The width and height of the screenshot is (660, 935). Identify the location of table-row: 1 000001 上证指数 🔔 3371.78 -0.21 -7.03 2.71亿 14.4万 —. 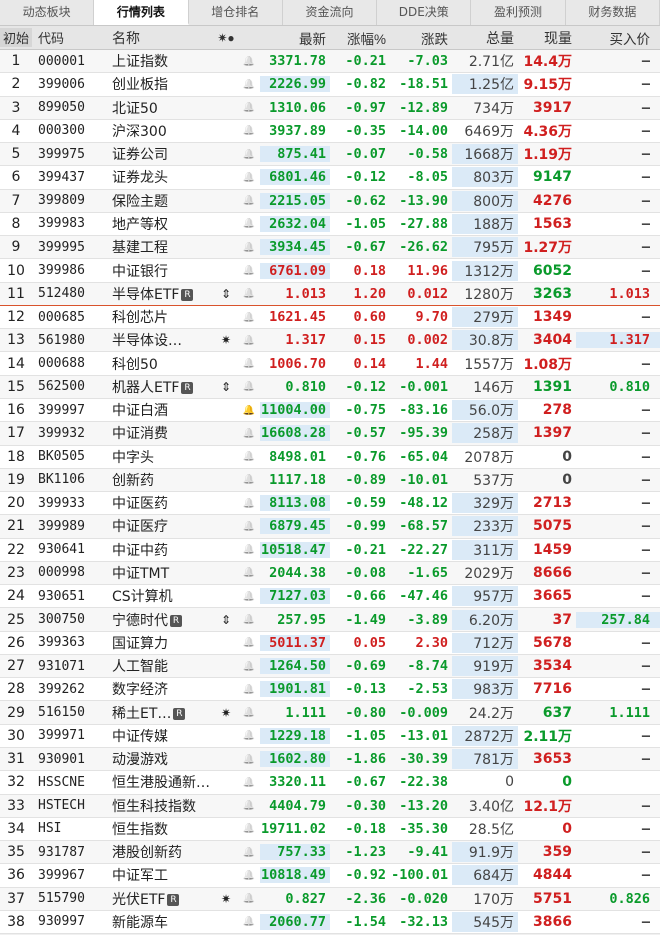
(330, 62).